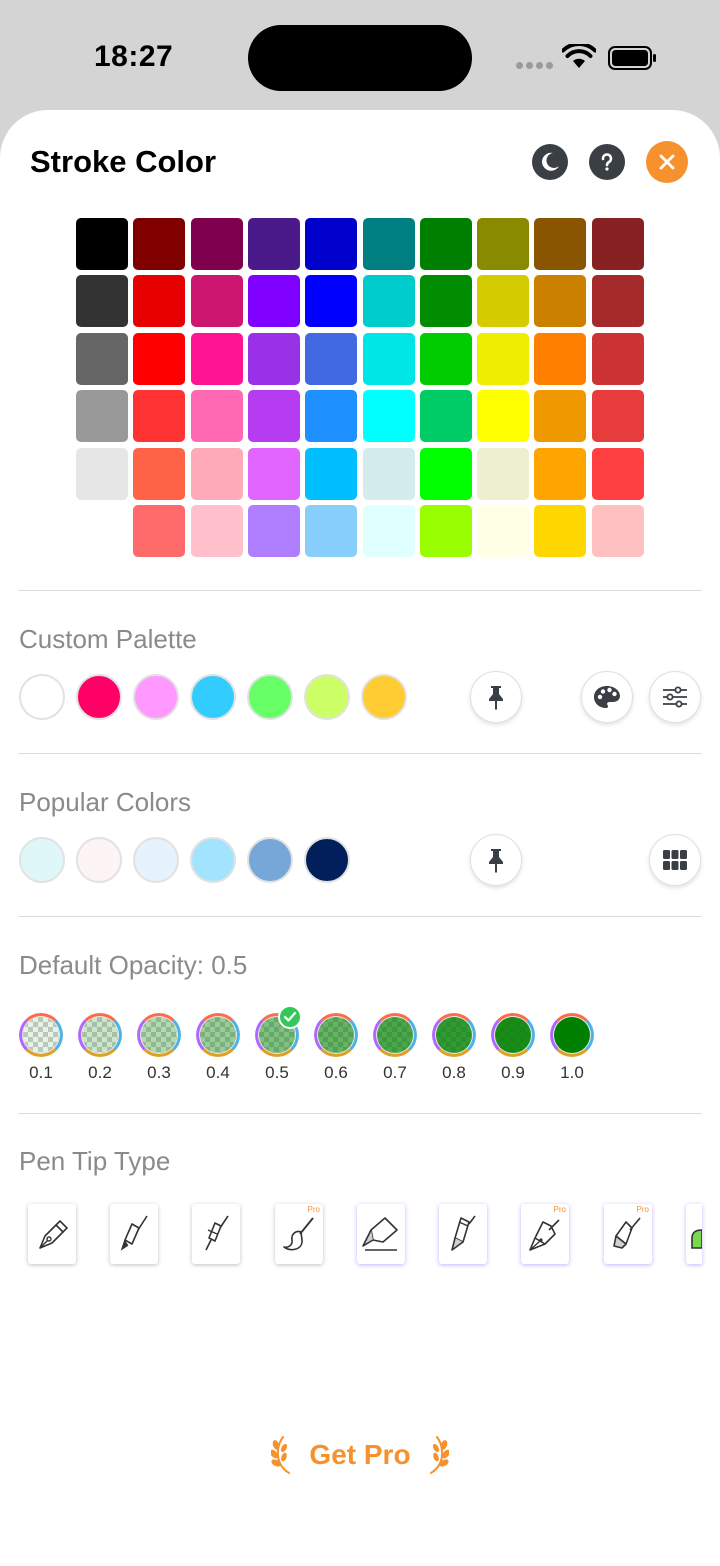  I want to click on opacity-option: 0.8, so click(454, 1048).